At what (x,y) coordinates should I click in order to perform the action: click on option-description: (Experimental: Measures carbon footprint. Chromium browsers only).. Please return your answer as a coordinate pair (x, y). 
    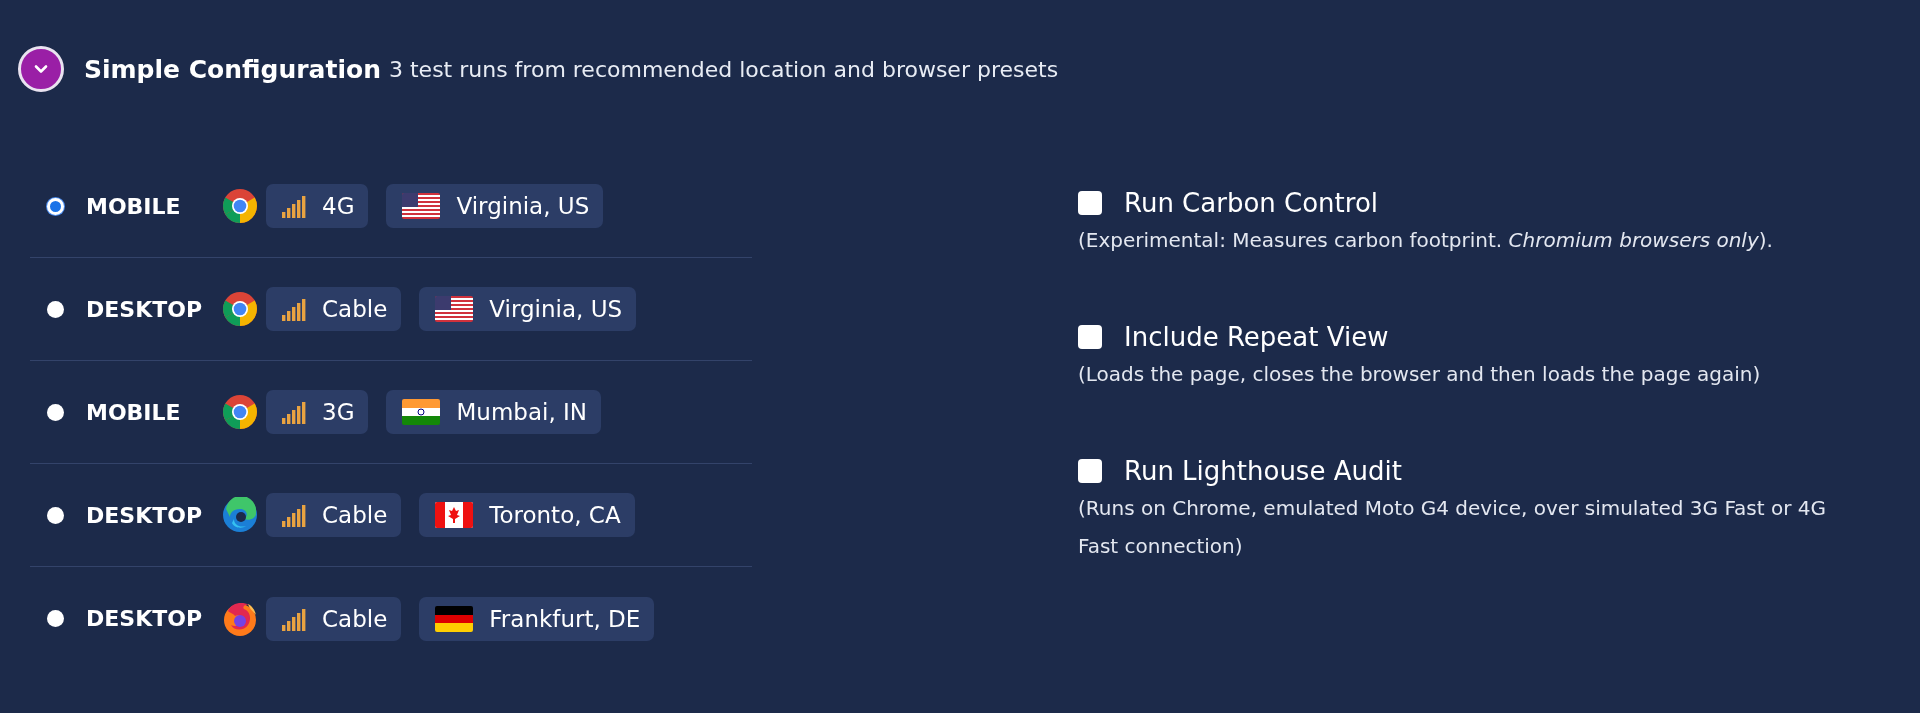
    Looking at the image, I should click on (1426, 240).